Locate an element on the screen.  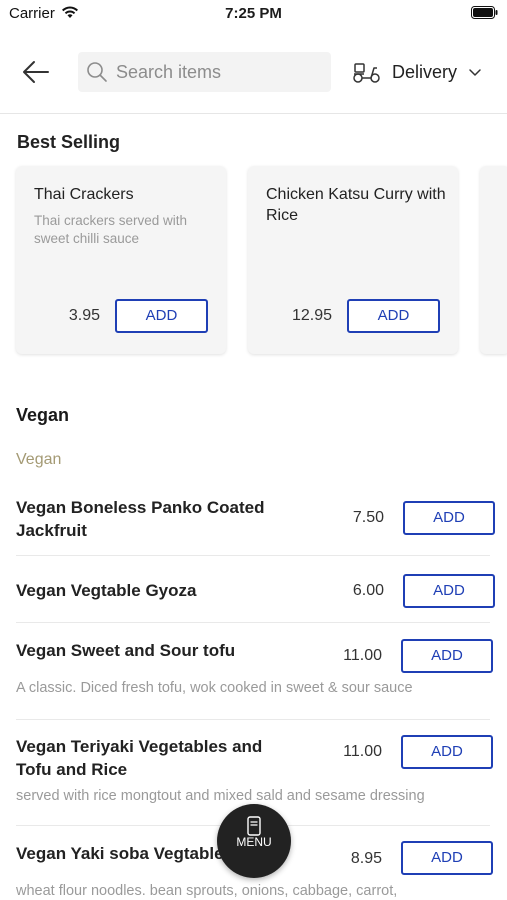
menu-button: MENU is located at coordinates (254, 841).